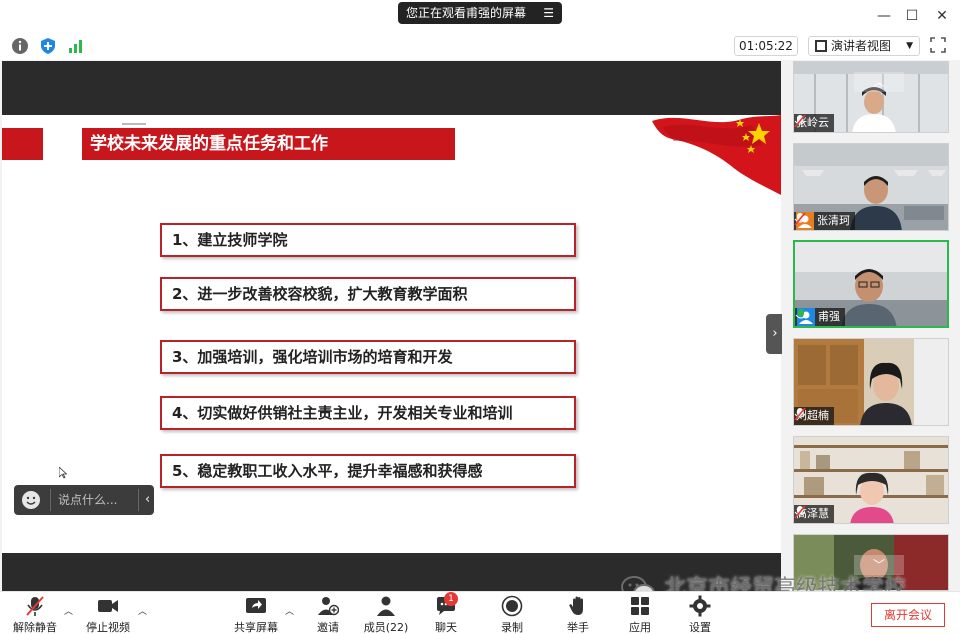 This screenshot has height=634, width=960. What do you see at coordinates (938, 45) in the screenshot?
I see `fullscreen-icon` at bounding box center [938, 45].